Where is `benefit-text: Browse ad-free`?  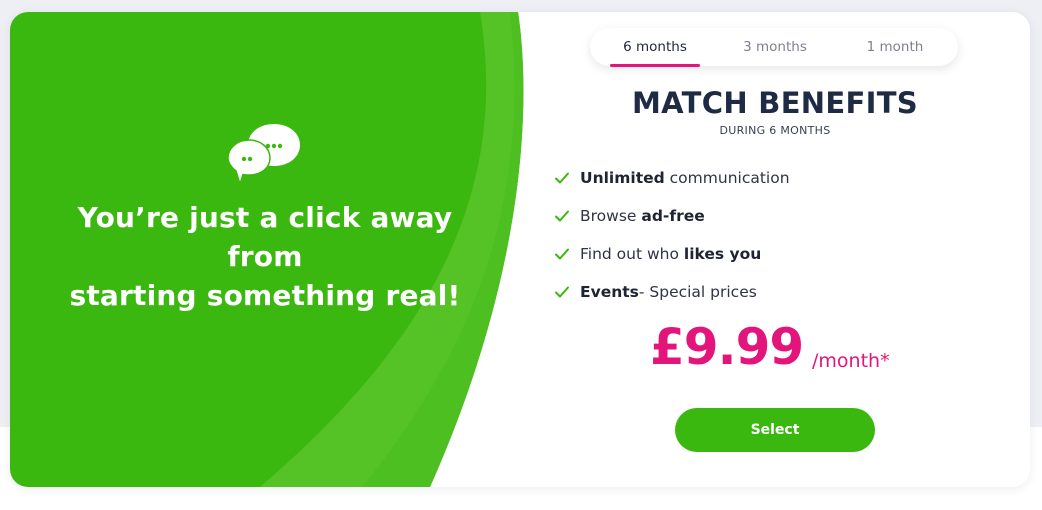 benefit-text: Browse ad-free is located at coordinates (642, 216).